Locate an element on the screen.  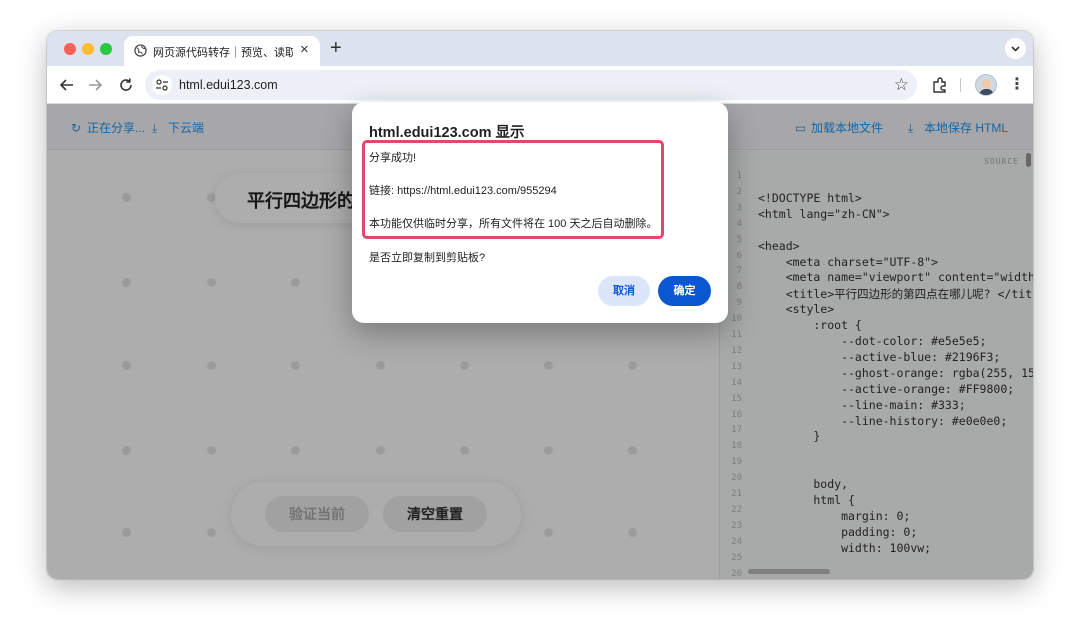
bookmark-star-icon: ☆ is located at coordinates (901, 85).